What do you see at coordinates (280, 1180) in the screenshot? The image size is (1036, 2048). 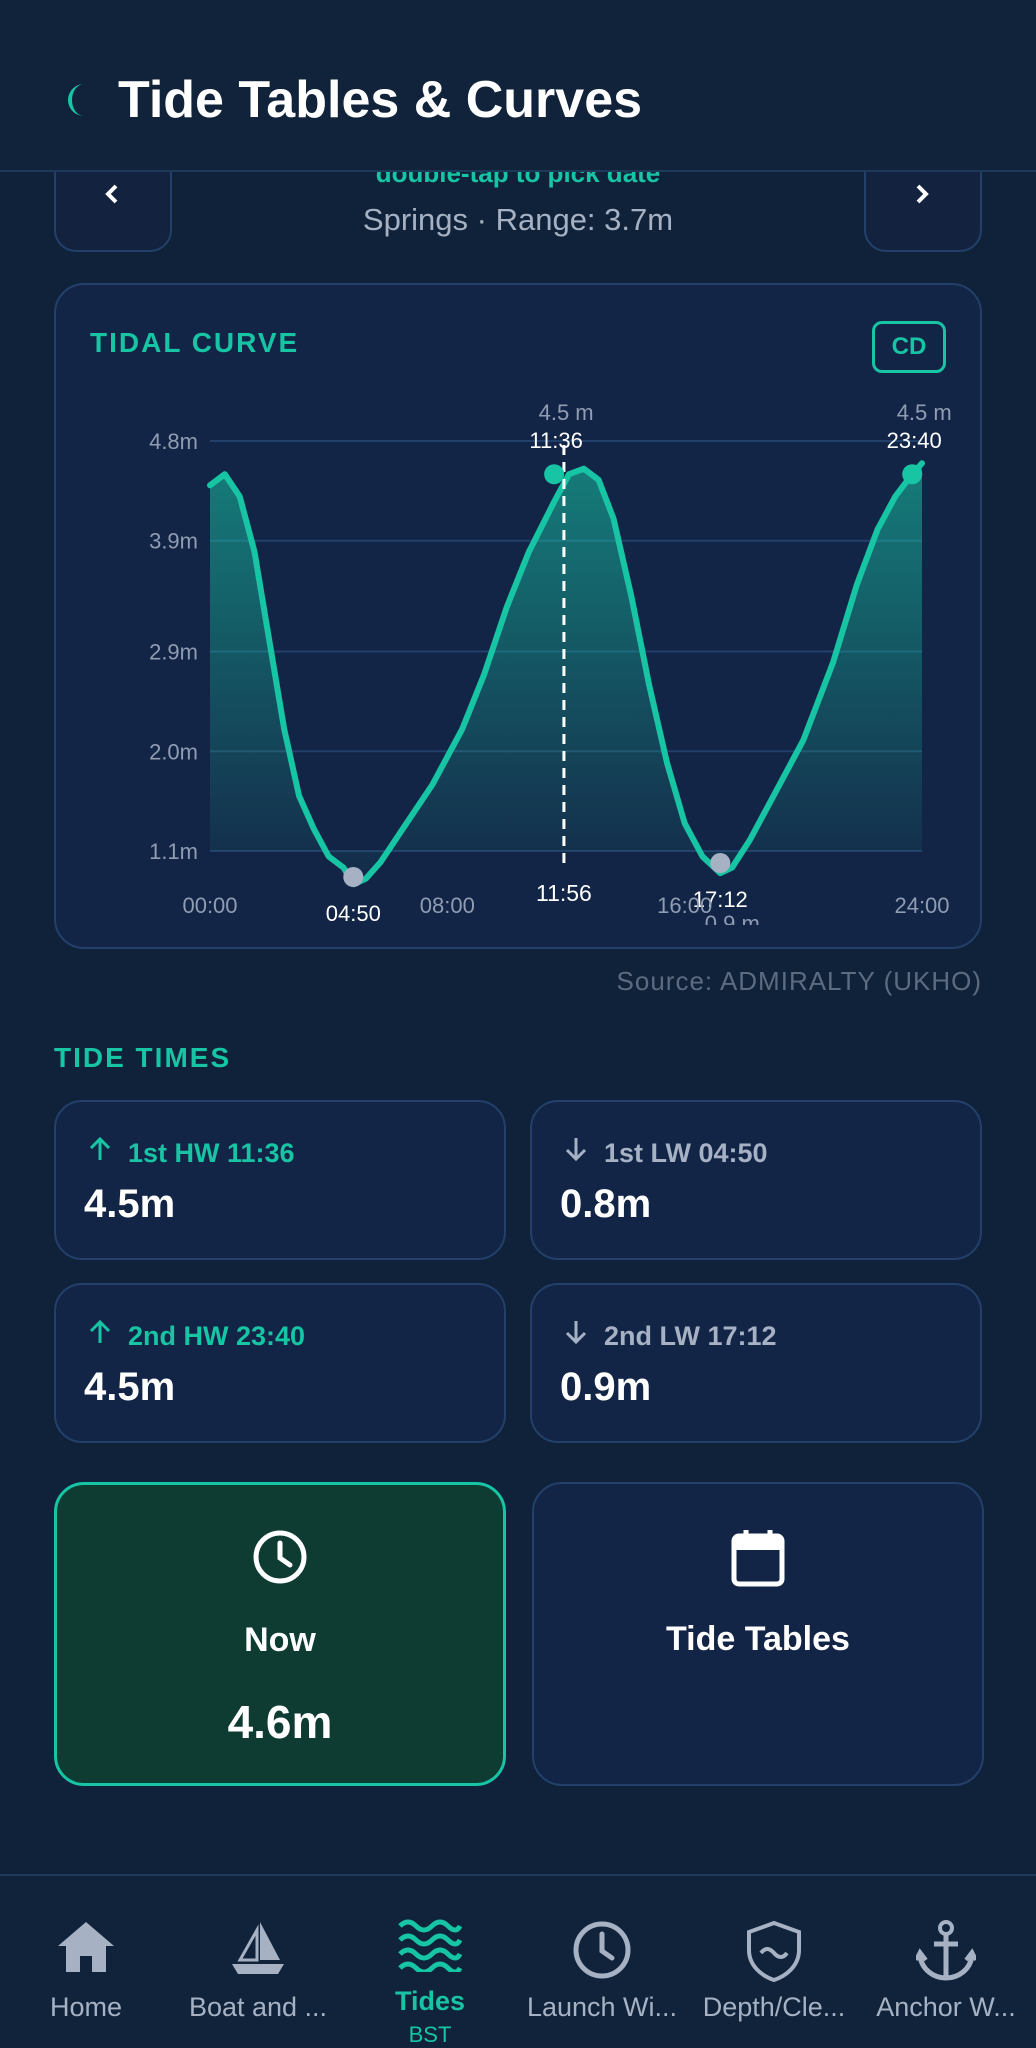 I see `tide-card-1st-hw: 1st HW 11:36 4.5m` at bounding box center [280, 1180].